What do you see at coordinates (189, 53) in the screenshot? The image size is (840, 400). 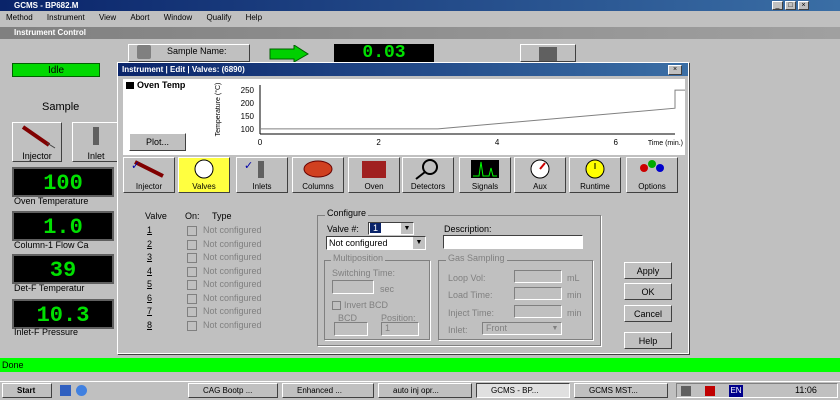 I see `sample-name-box: Sample Name:` at bounding box center [189, 53].